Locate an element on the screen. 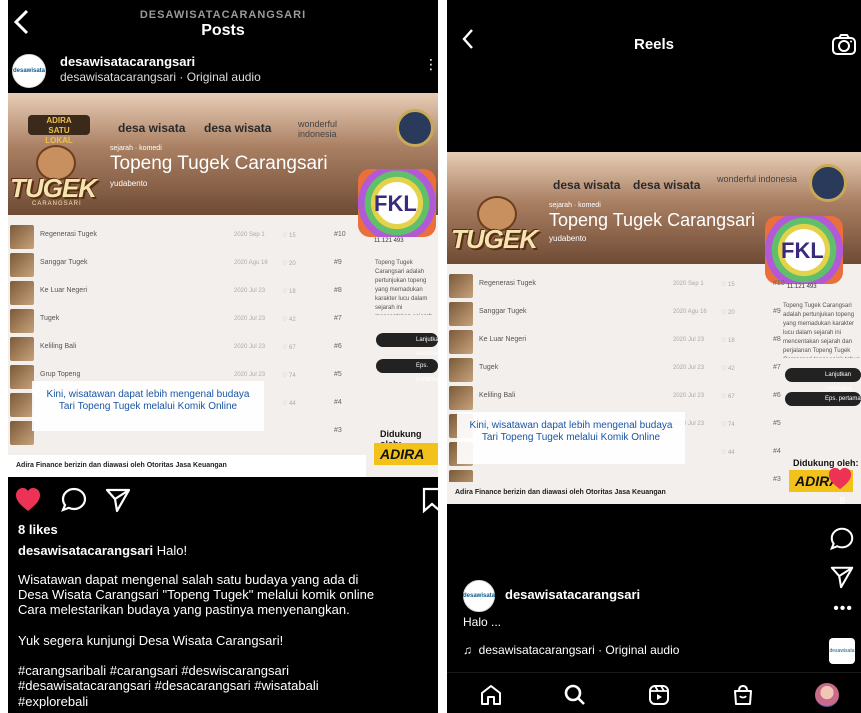  comic-stats: 11.121 493 is located at coordinates (389, 241).